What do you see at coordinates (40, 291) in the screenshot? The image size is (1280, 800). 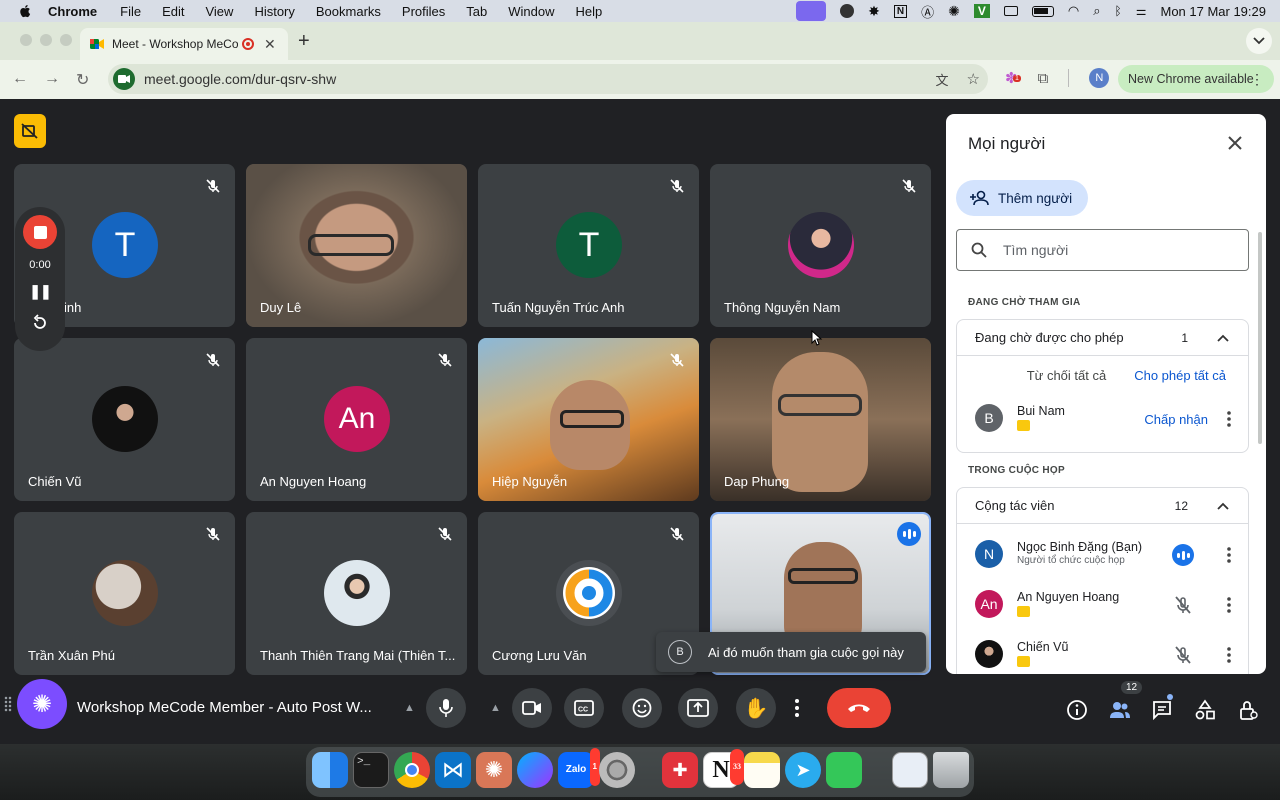 I see `pause-recording-button: ❚❚` at bounding box center [40, 291].